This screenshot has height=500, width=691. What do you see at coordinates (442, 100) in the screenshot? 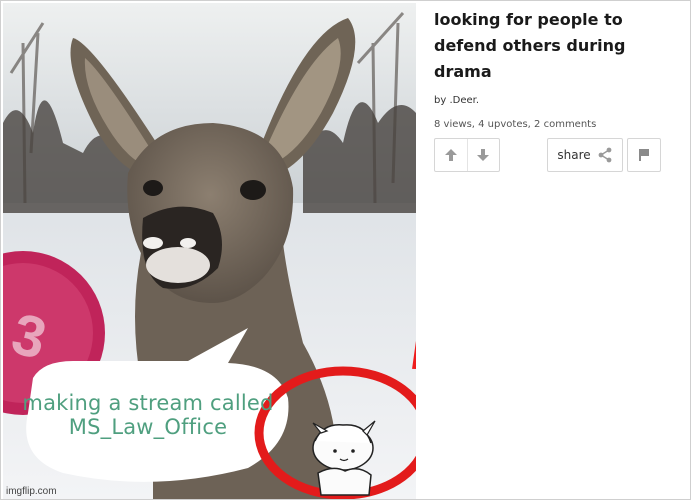
I see `byline-prefix: by` at bounding box center [442, 100].